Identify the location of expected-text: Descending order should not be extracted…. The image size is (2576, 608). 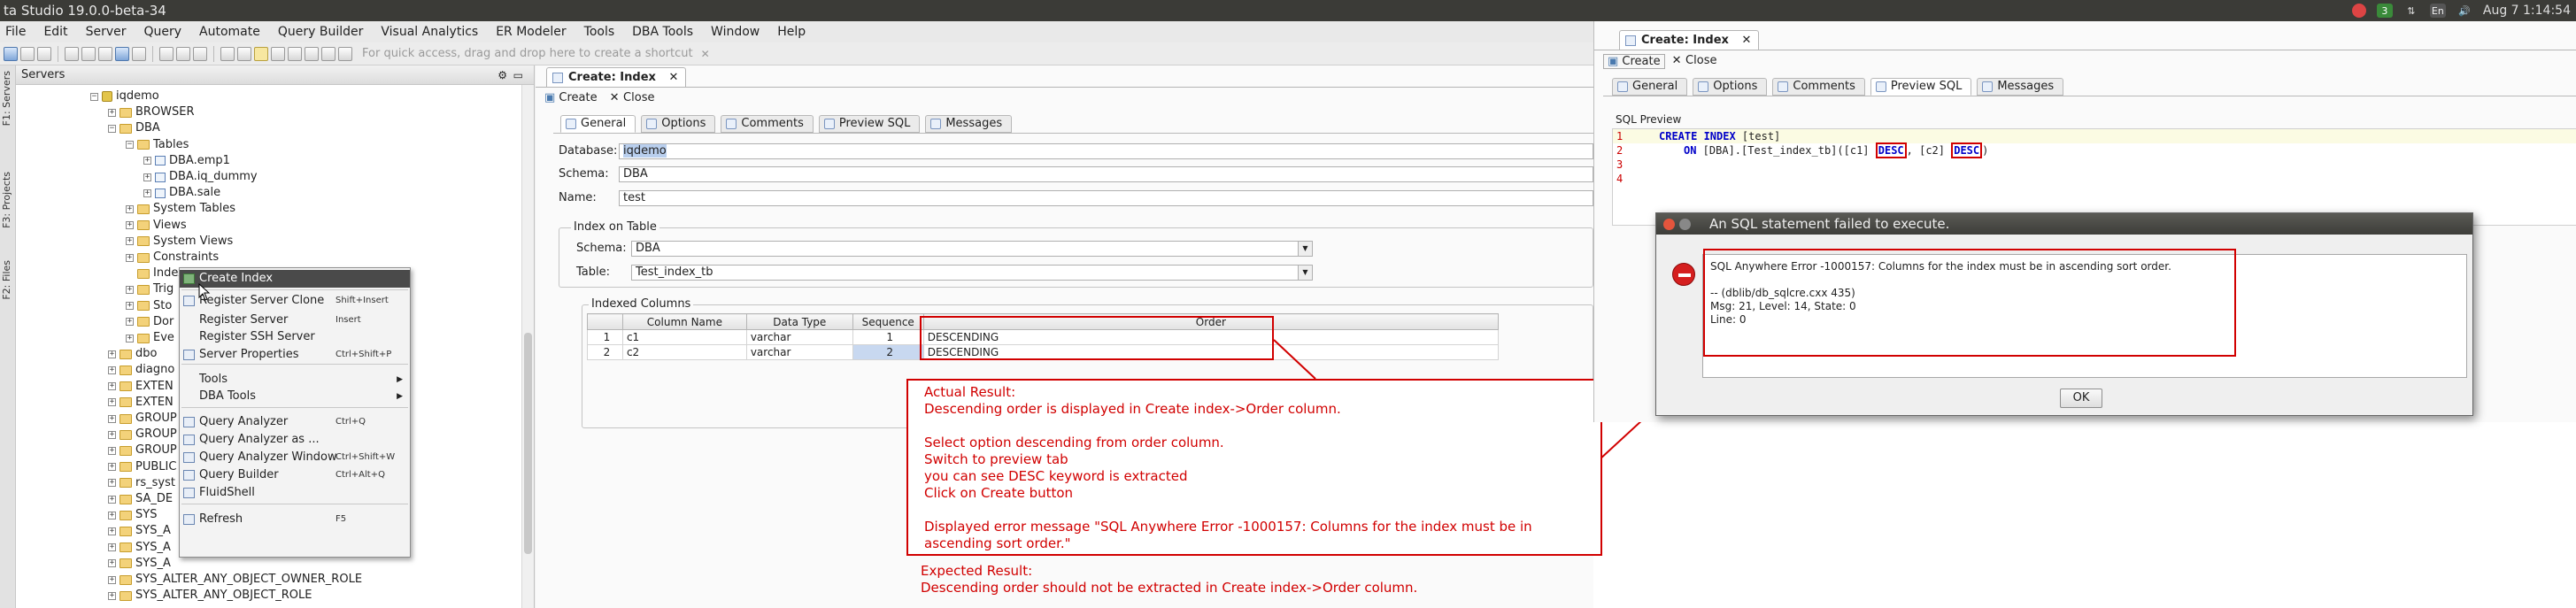
(1169, 588).